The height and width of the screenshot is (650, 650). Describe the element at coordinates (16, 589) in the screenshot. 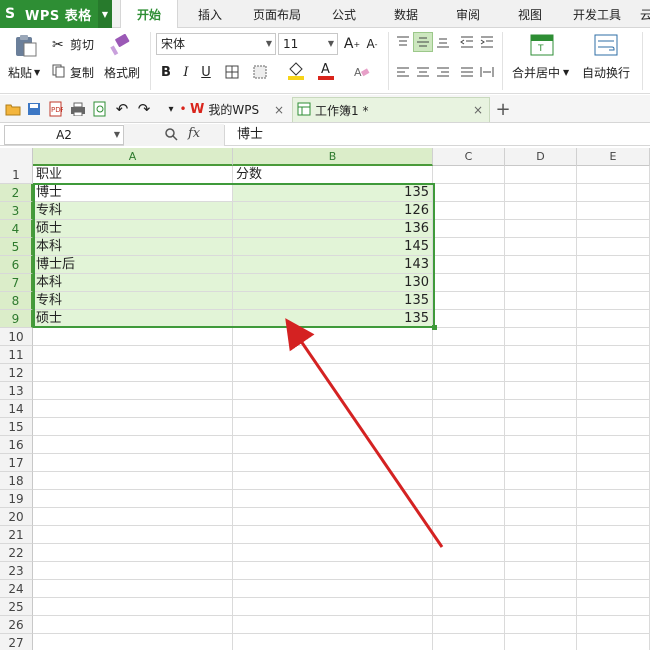

I see `row-header: 24` at that location.